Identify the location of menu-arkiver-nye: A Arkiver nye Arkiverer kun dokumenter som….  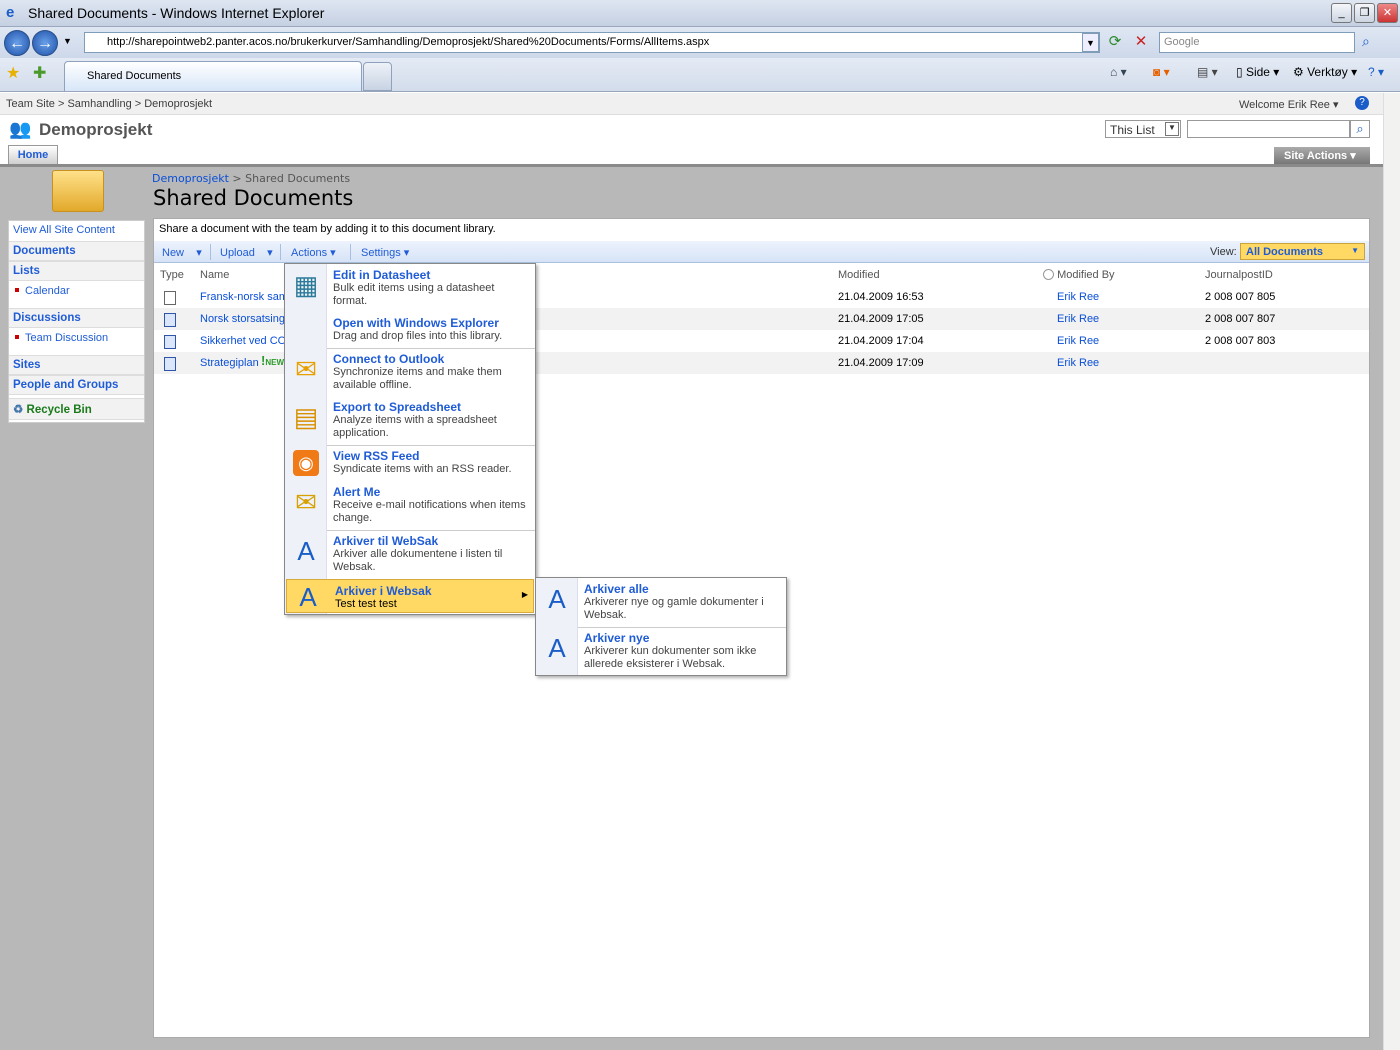
(661, 651).